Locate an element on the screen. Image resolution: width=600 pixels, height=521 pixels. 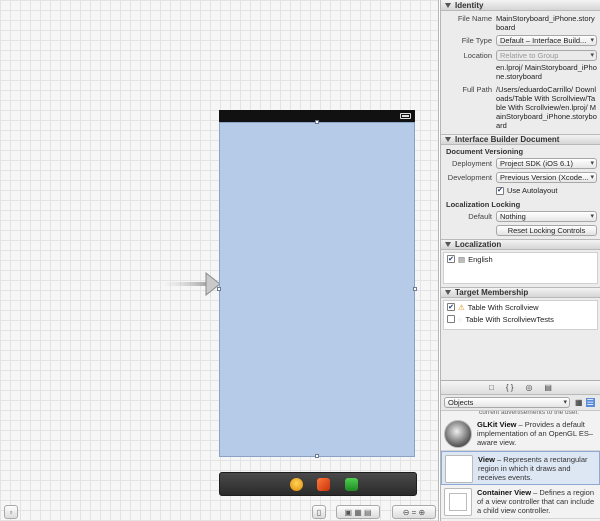
document-outline-toggle-button: ▫ is located at coordinates (11, 512).